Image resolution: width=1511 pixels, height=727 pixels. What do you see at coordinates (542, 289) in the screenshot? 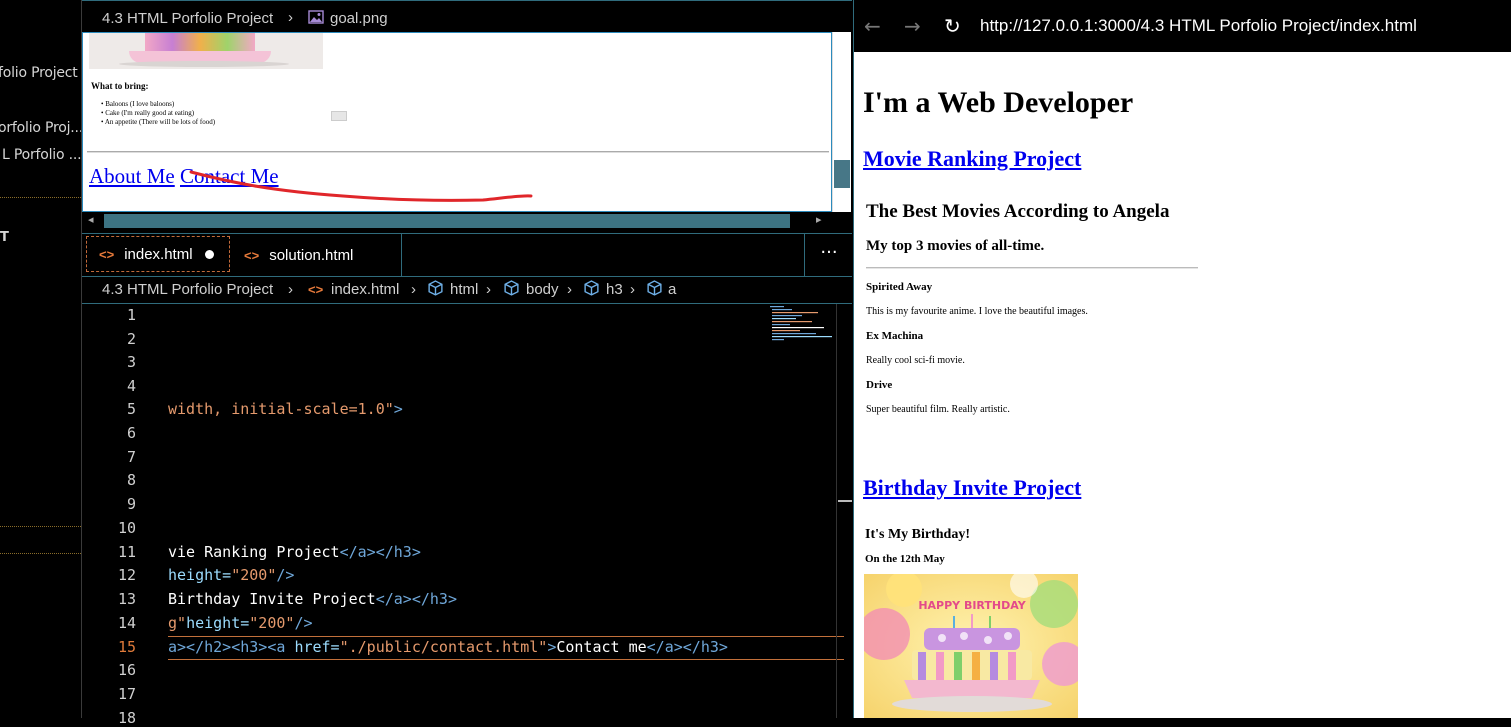
I see `breadcrumb-element: body` at bounding box center [542, 289].